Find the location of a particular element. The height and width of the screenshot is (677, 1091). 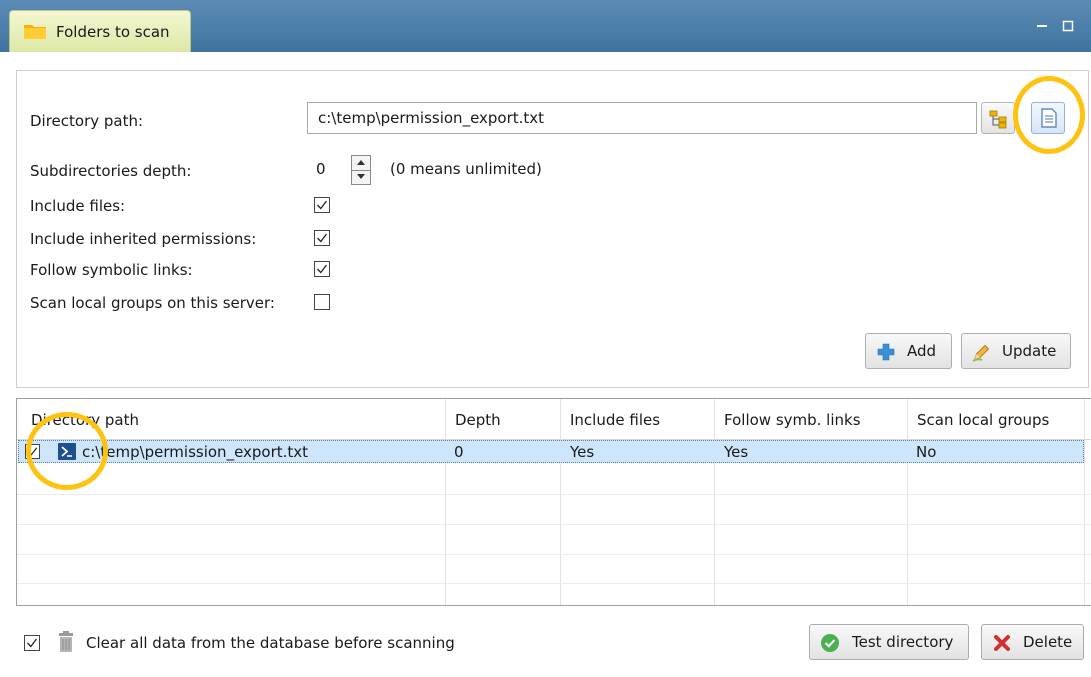

row-include-files: Yes is located at coordinates (582, 452).